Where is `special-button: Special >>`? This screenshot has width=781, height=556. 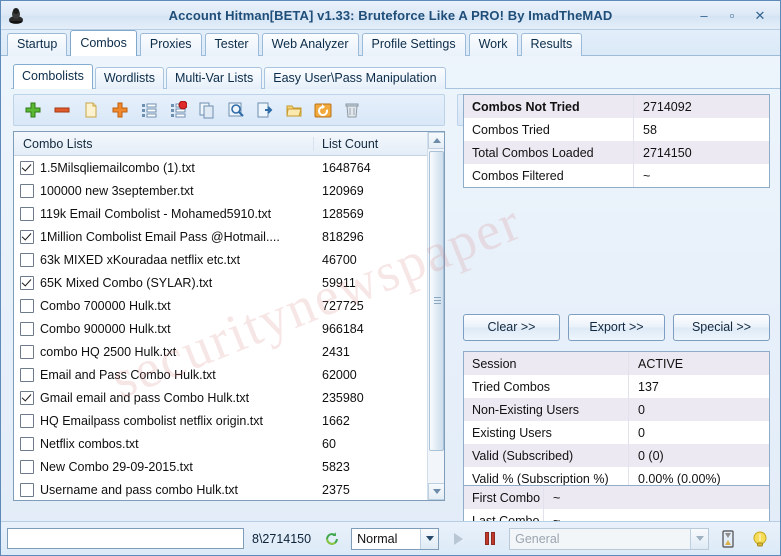 special-button: Special >> is located at coordinates (721, 327).